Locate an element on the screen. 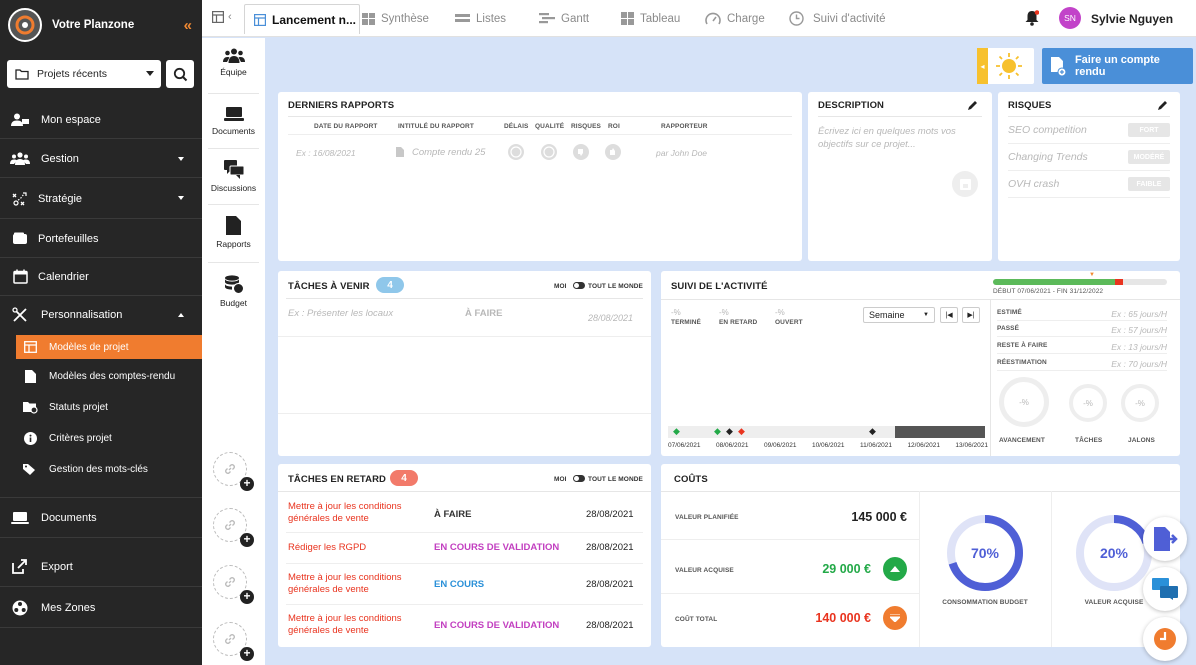 The width and height of the screenshot is (1196, 665). risks-title: RISQUES is located at coordinates (1030, 105).